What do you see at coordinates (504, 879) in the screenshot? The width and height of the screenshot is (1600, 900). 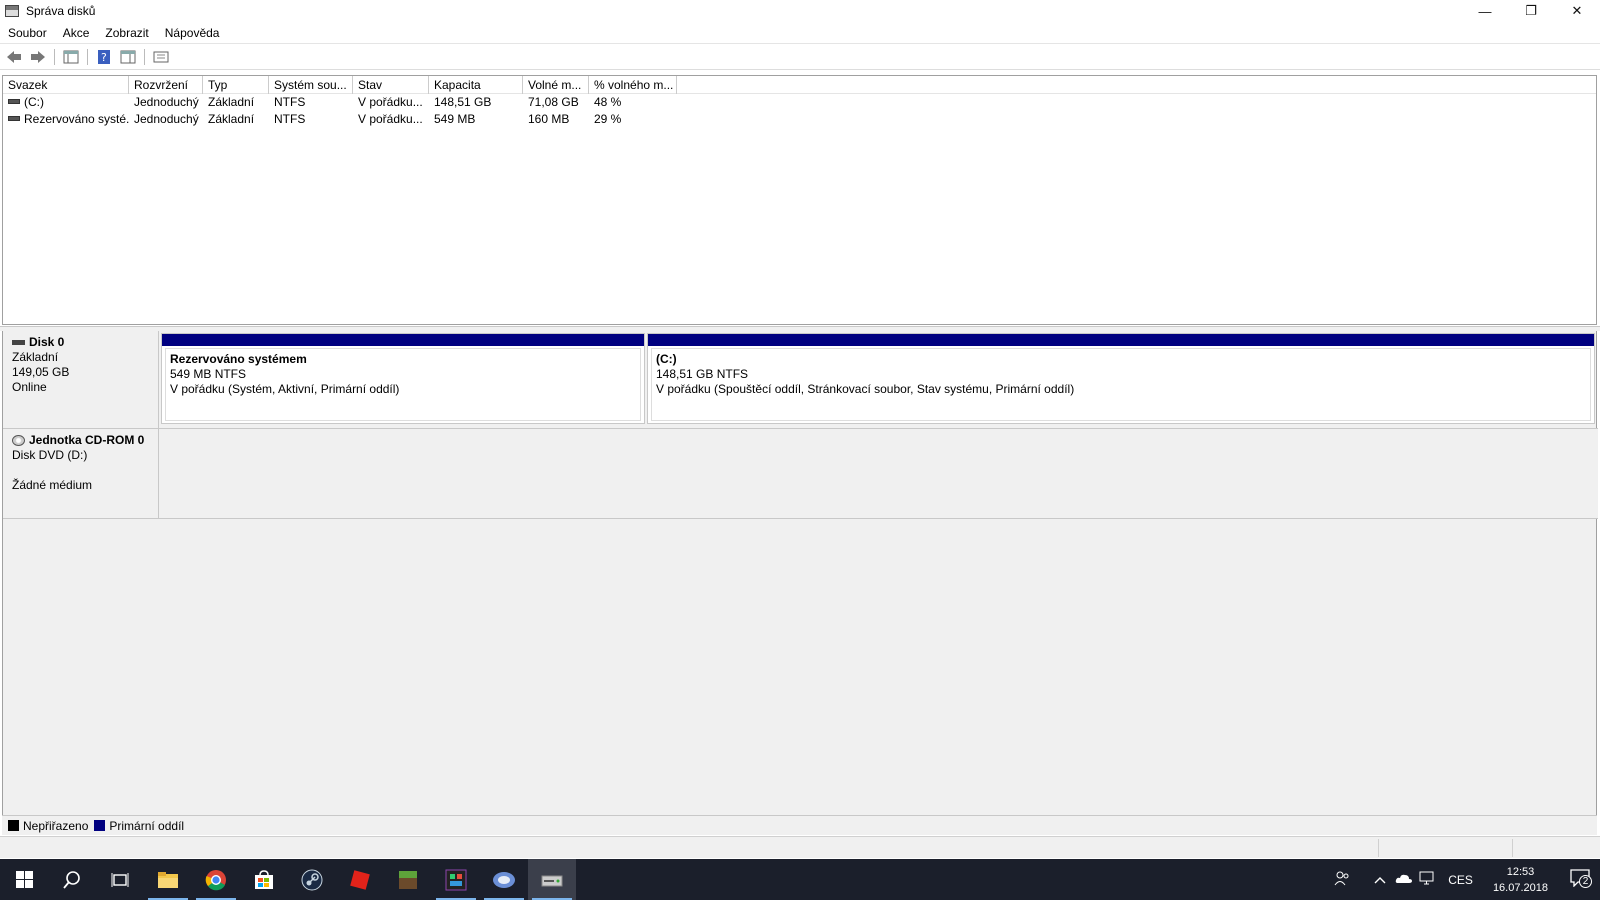 I see `network-app-icon` at bounding box center [504, 879].